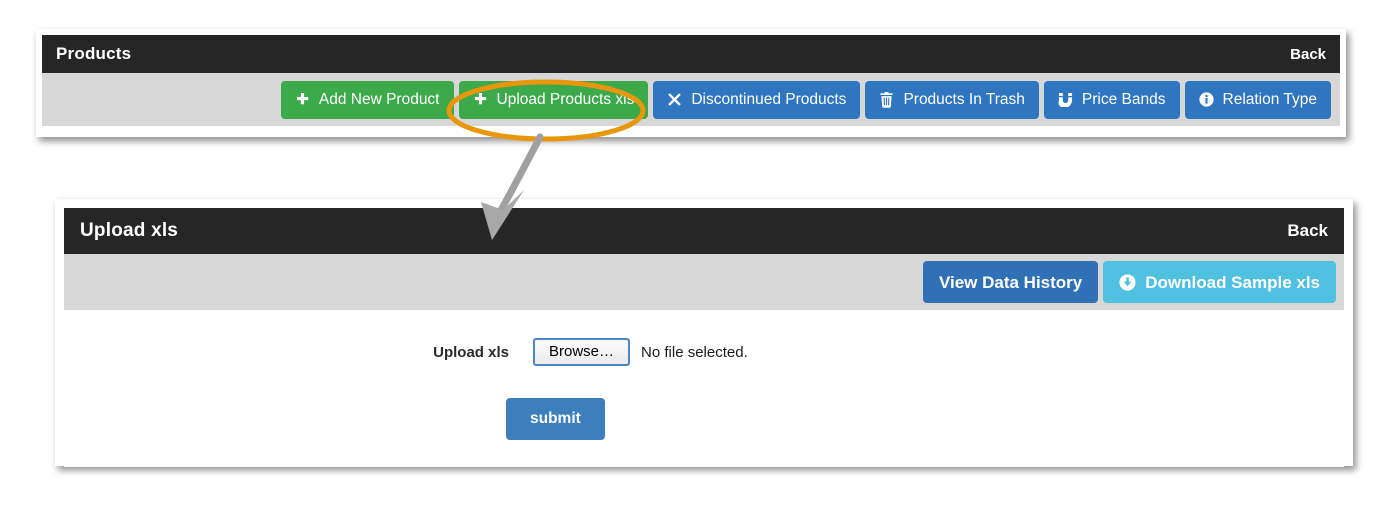 This screenshot has width=1395, height=520. I want to click on page-title: Products, so click(94, 53).